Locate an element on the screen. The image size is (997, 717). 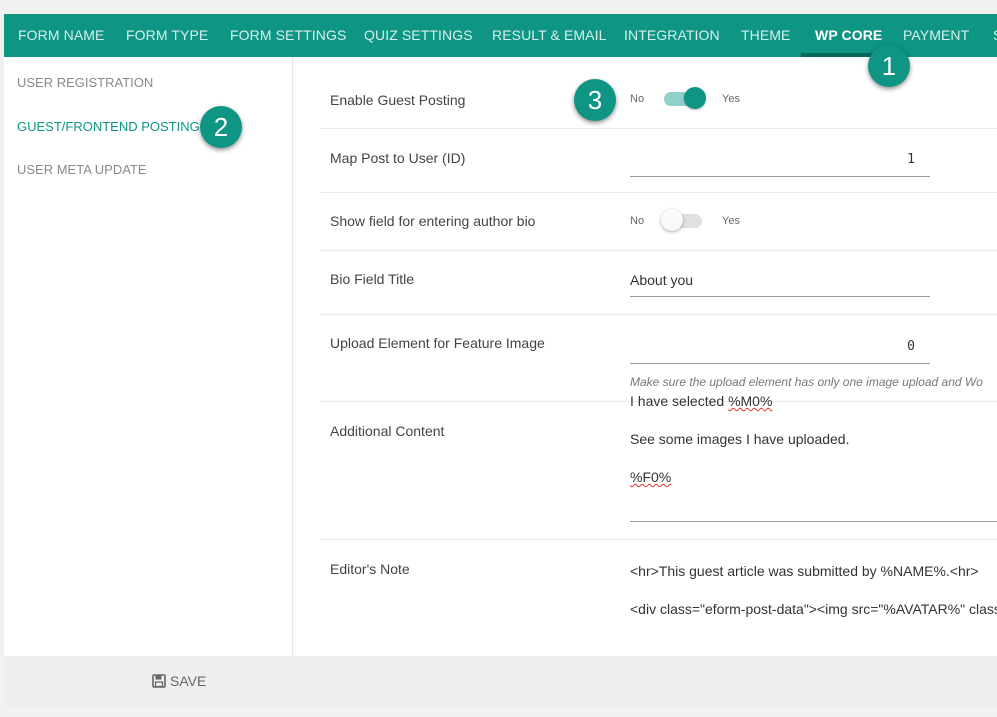
editor-text: I have selected is located at coordinates (679, 401).